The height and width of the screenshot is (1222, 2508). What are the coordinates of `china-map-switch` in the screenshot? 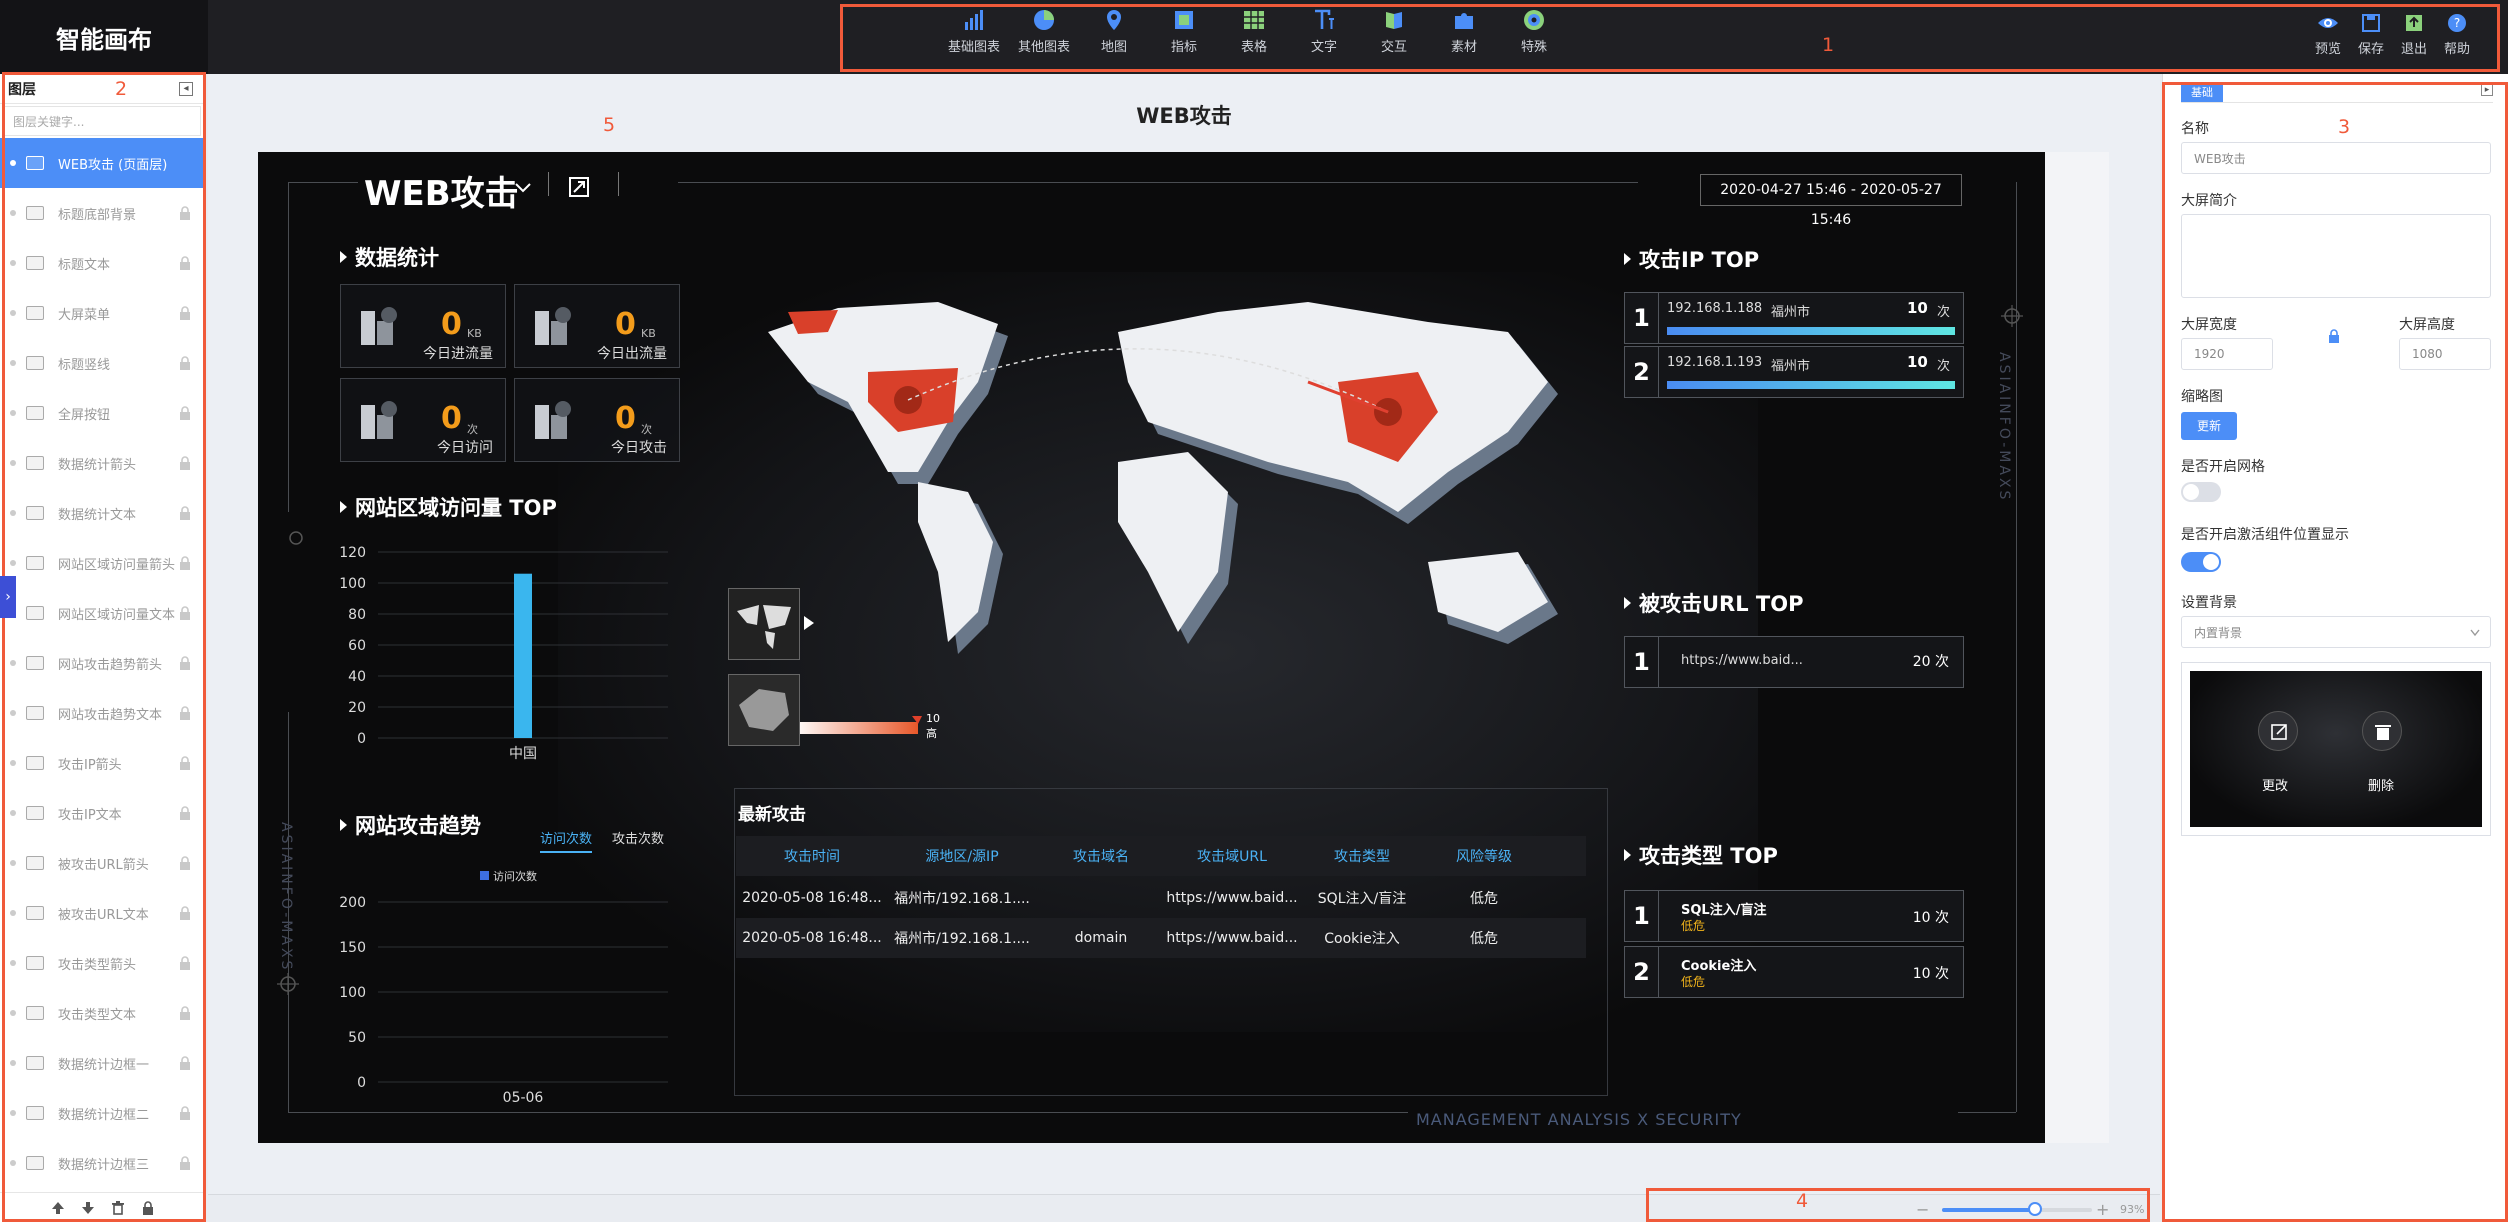 It's located at (764, 710).